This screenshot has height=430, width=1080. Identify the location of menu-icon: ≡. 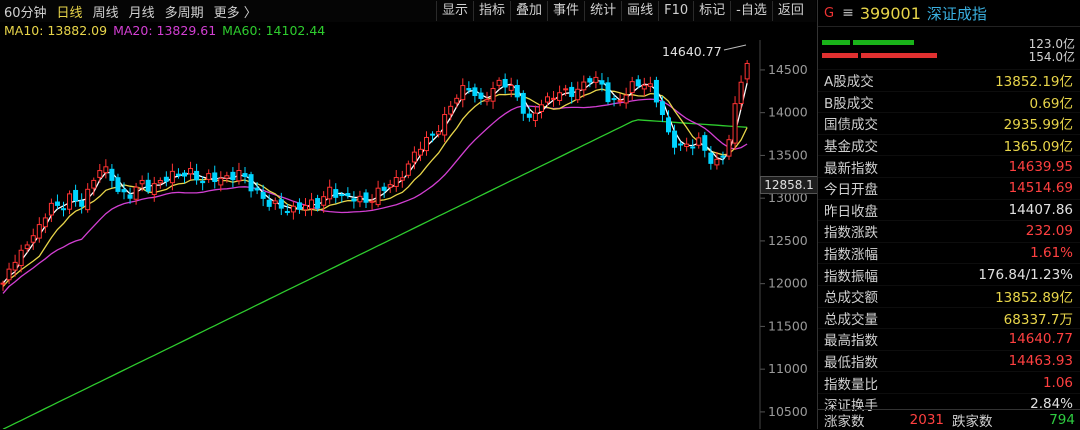
(848, 13).